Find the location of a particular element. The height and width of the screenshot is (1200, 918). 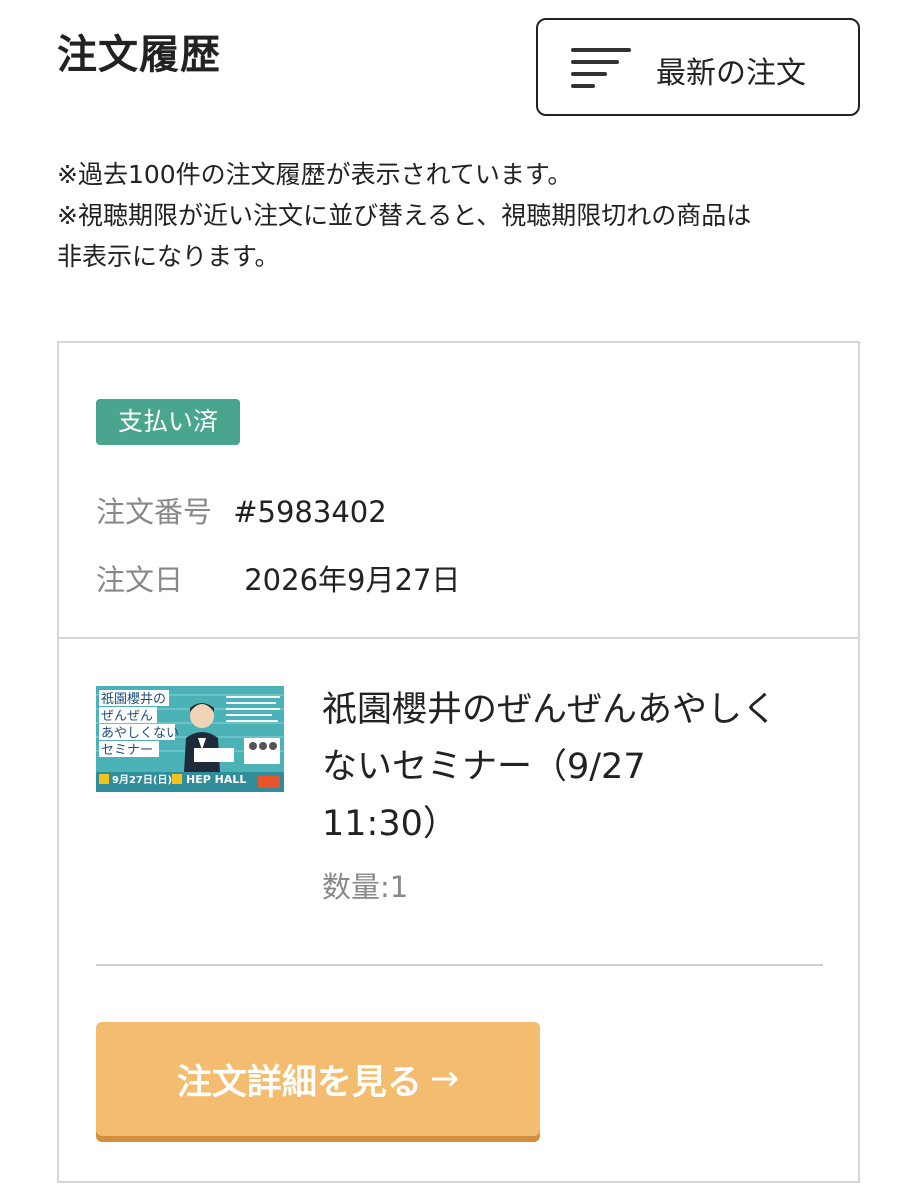

status-badge: 支払い済 is located at coordinates (168, 422).